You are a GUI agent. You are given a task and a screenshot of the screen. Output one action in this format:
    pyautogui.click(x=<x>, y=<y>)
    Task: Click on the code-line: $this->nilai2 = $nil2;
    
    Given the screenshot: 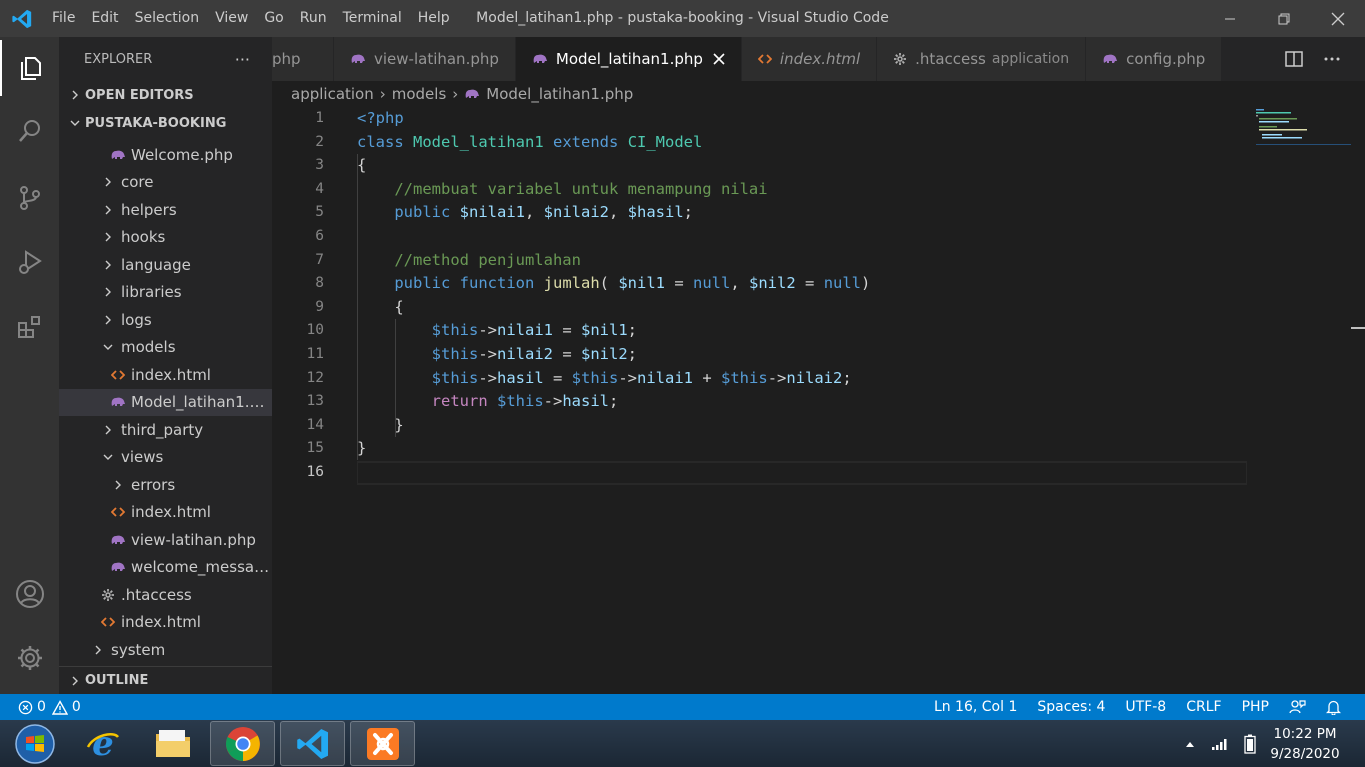 What is the action you would take?
    pyautogui.click(x=802, y=355)
    